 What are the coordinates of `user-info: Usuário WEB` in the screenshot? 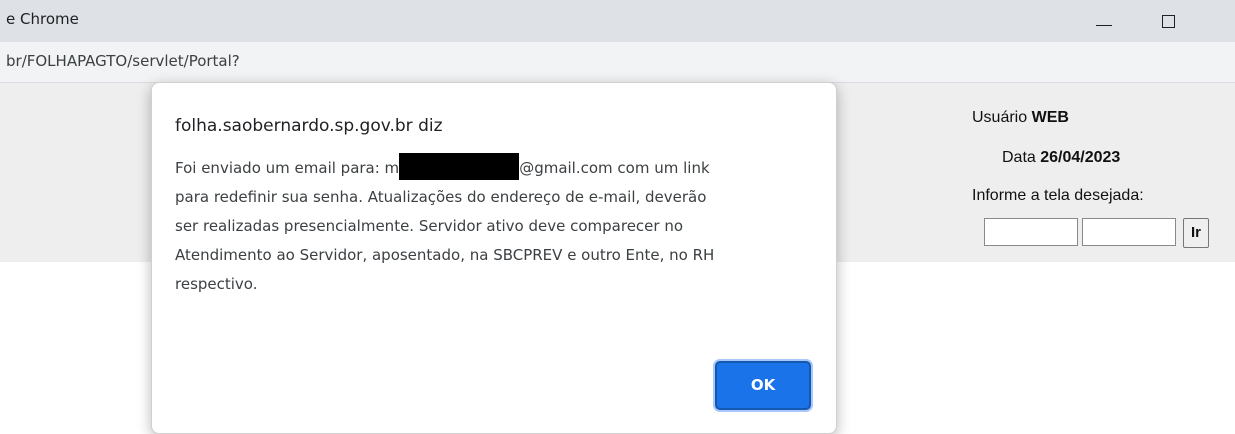 It's located at (1020, 118).